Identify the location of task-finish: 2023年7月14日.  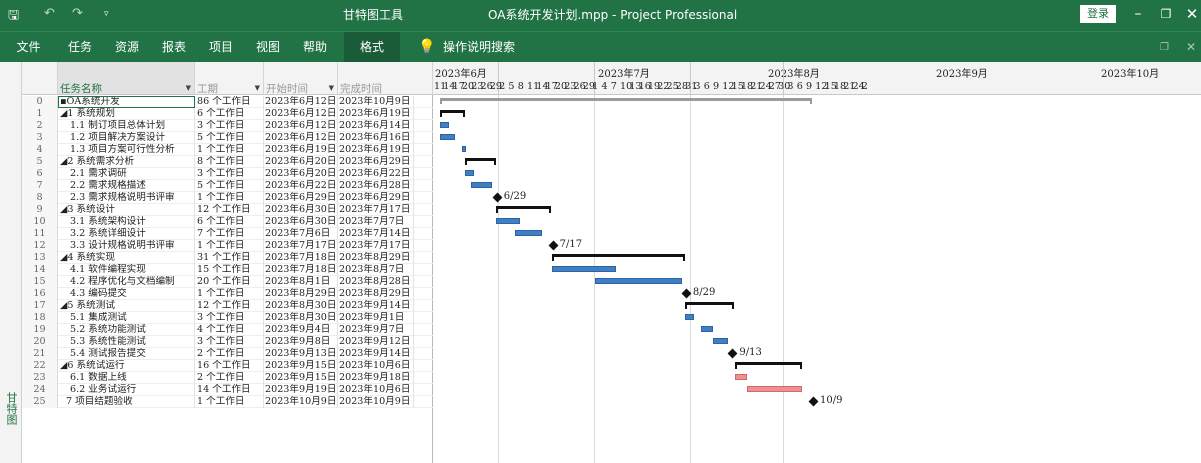
(376, 234).